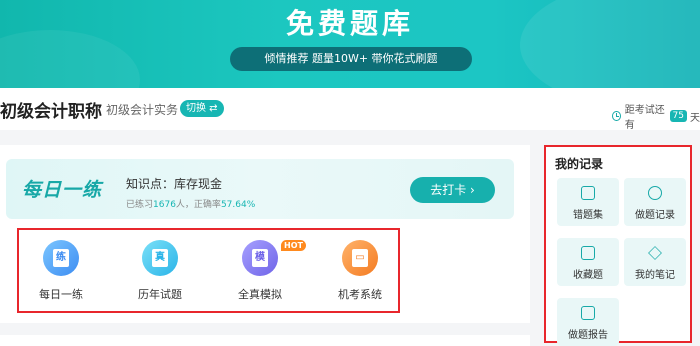 This screenshot has height=346, width=700. I want to click on accuracy-rate: 57.64%, so click(238, 205).